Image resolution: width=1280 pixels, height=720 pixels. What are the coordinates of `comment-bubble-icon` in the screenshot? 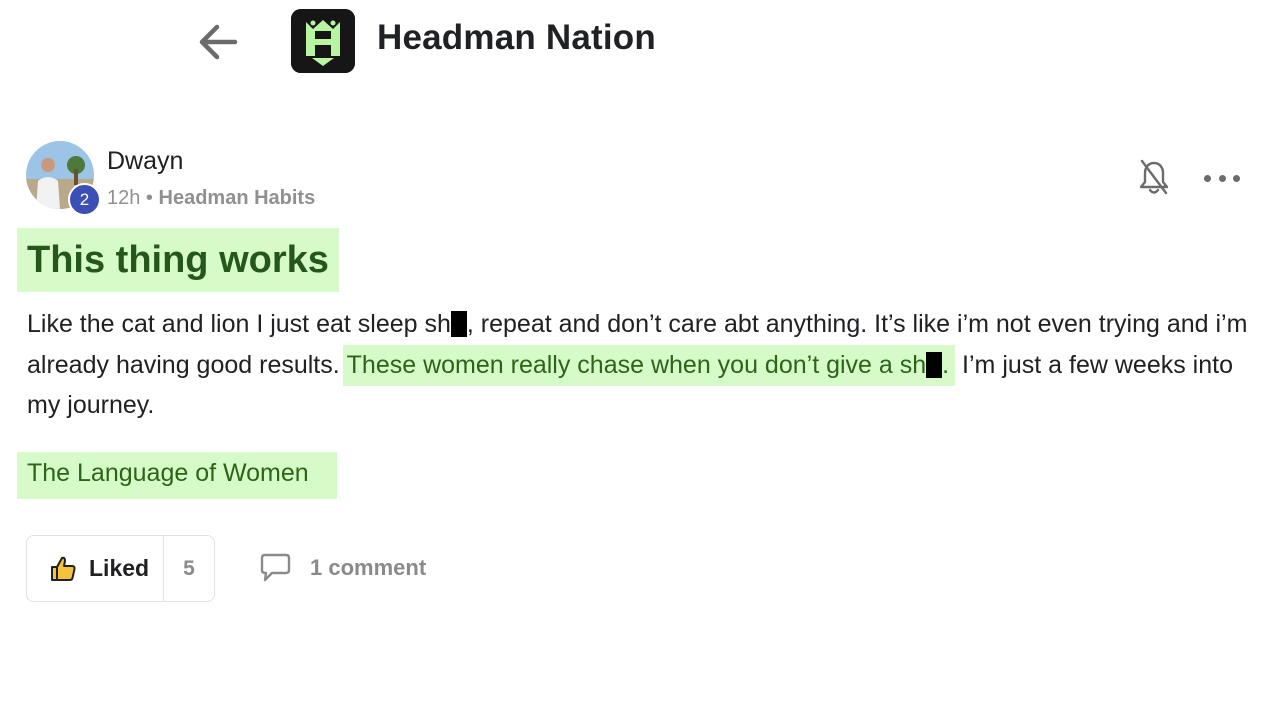 It's located at (275, 567).